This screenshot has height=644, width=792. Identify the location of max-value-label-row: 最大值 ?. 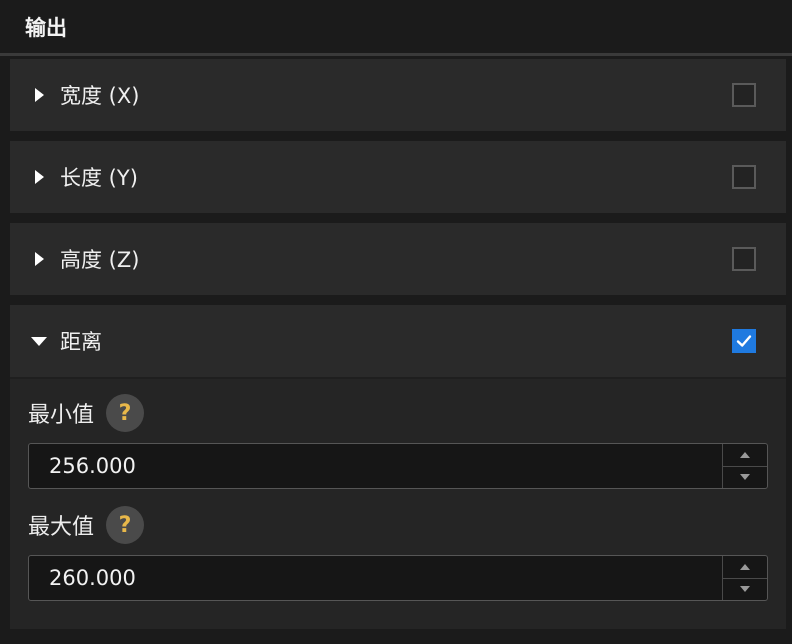
(398, 525).